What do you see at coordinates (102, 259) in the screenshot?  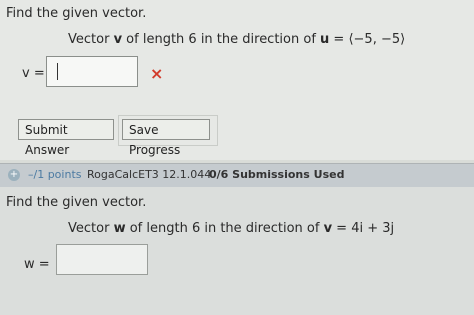 I see `question-2-answer-input` at bounding box center [102, 259].